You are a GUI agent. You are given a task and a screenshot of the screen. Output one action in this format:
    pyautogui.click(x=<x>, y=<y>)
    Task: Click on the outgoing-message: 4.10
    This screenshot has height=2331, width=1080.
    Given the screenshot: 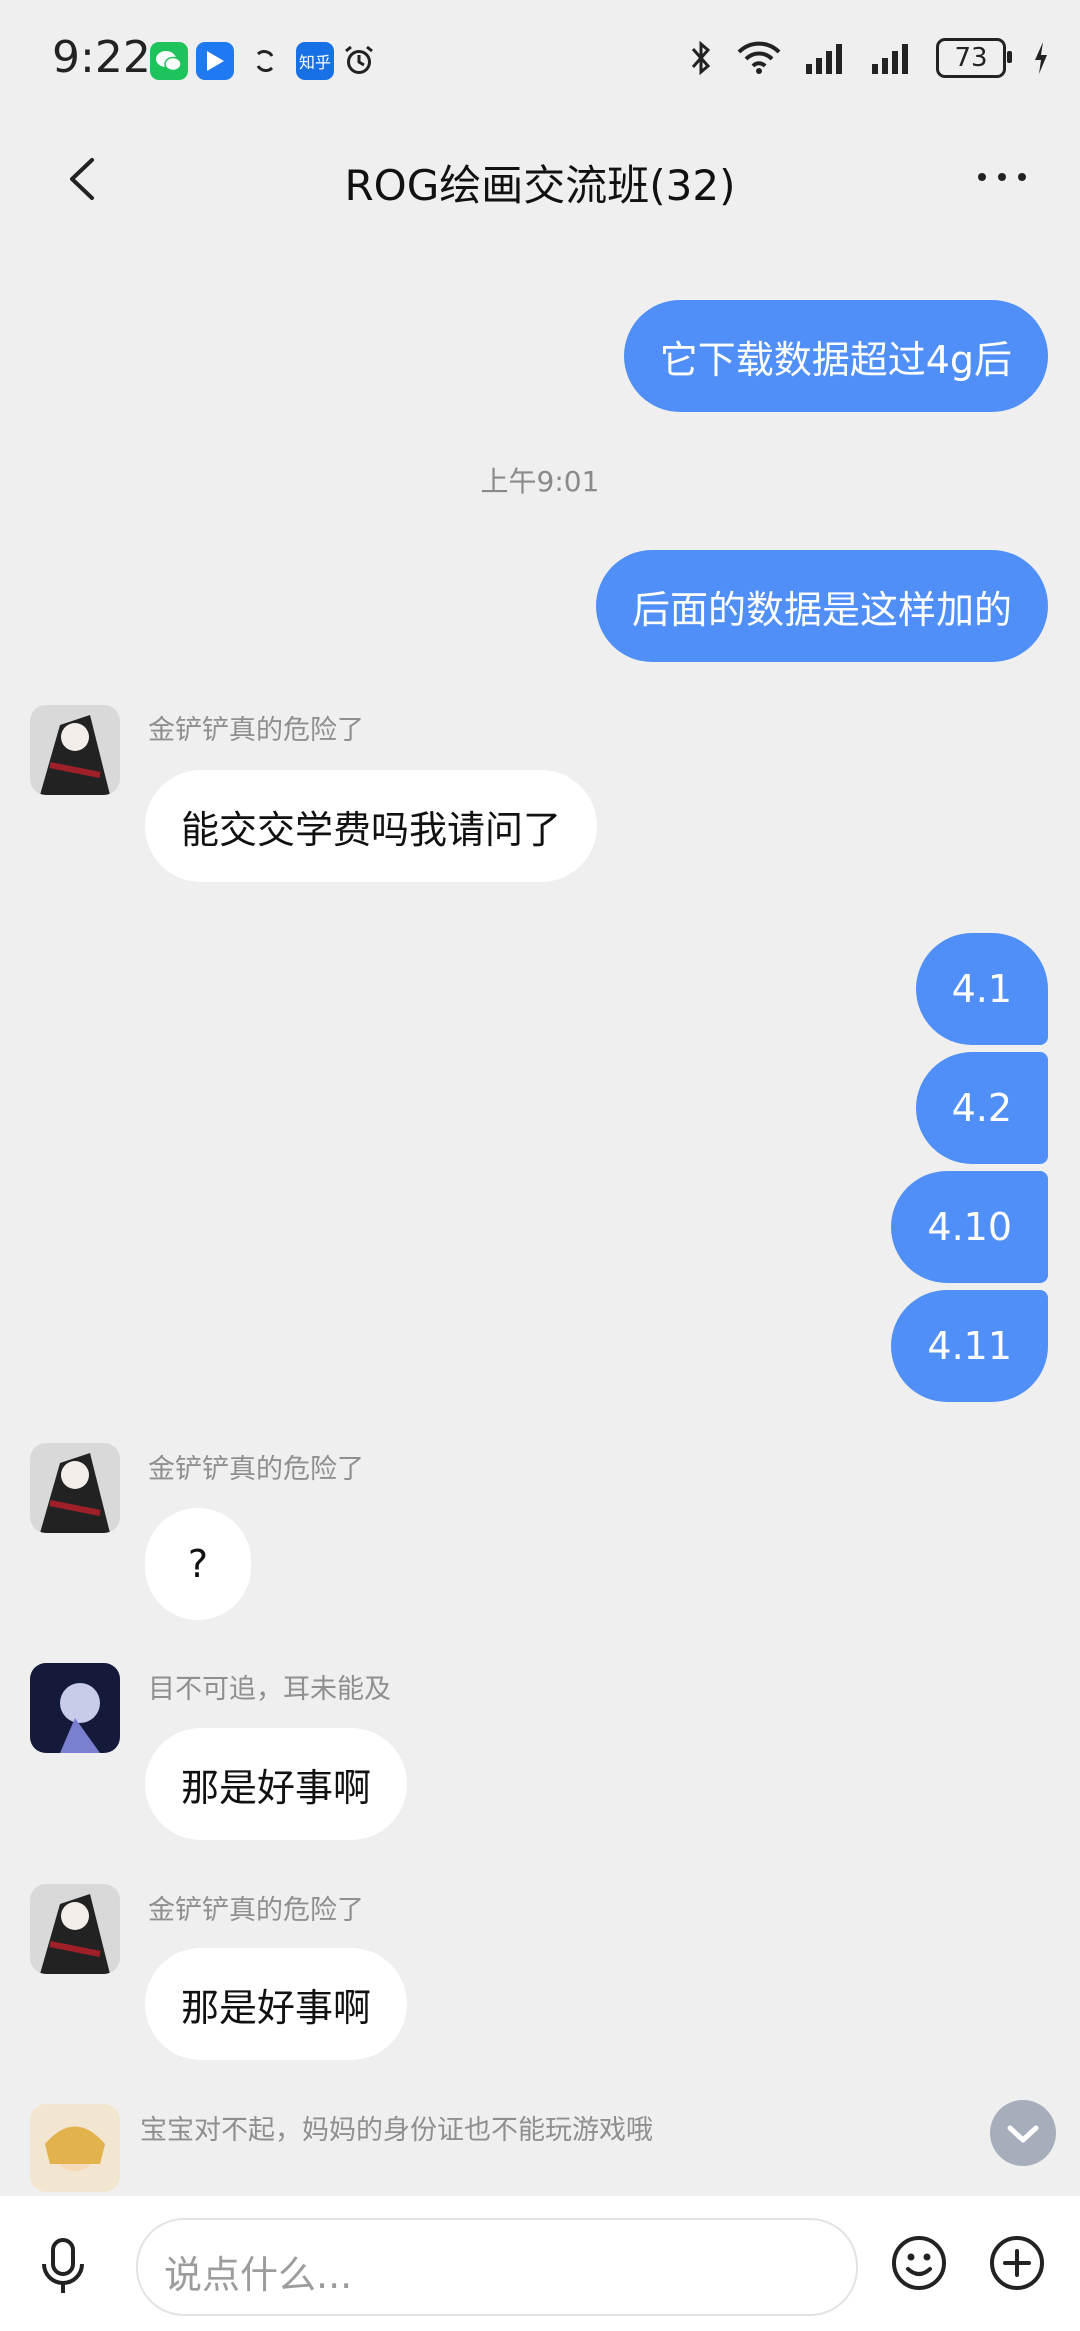 What is the action you would take?
    pyautogui.click(x=969, y=1227)
    